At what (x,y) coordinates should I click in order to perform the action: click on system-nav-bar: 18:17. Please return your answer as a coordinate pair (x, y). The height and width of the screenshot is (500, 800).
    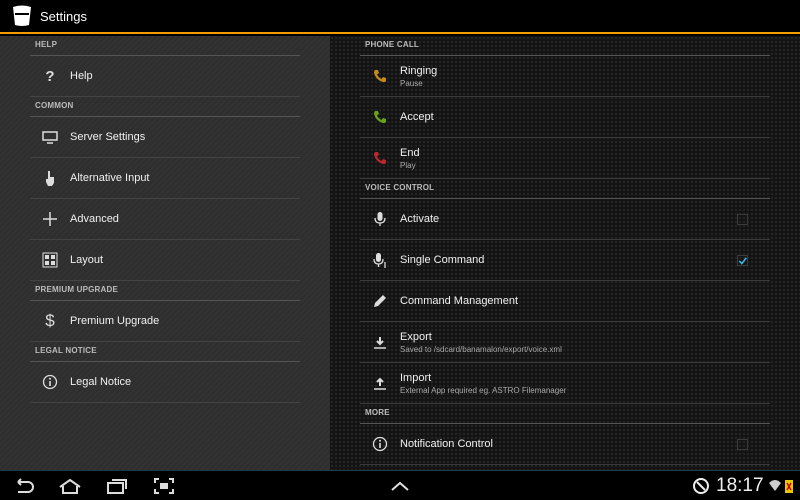
    Looking at the image, I should click on (400, 485).